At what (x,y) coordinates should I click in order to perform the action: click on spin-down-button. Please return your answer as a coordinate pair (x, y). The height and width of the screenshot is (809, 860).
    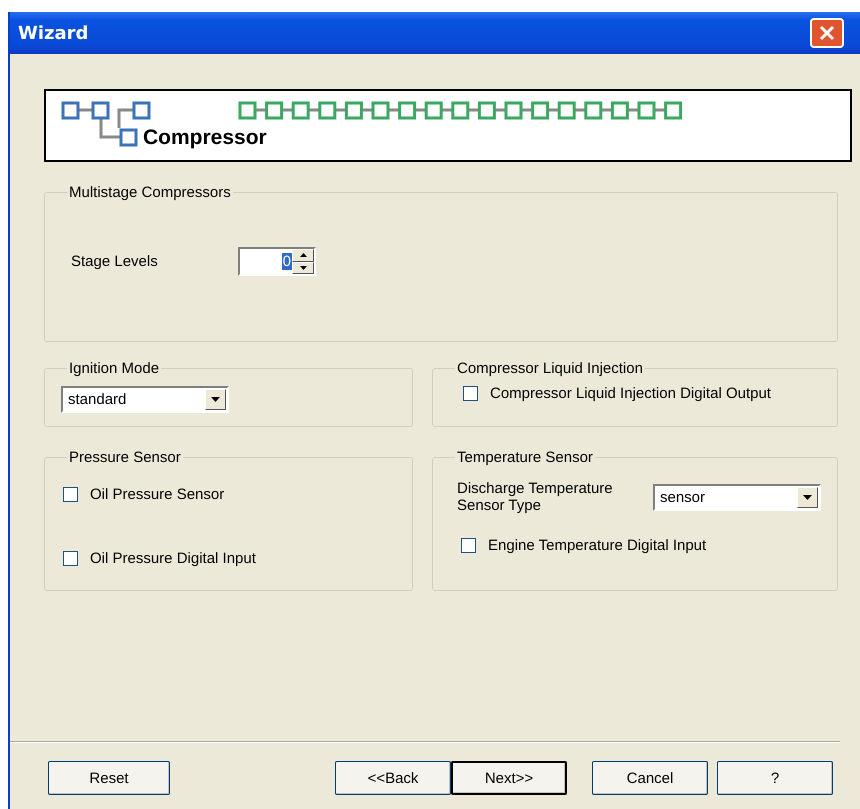
    Looking at the image, I should click on (303, 268).